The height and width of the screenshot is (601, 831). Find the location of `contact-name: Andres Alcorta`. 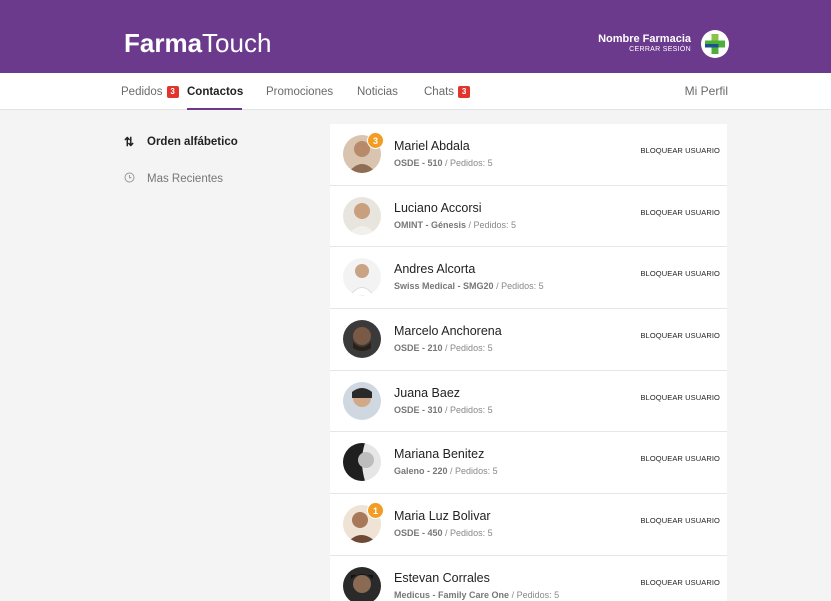

contact-name: Andres Alcorta is located at coordinates (435, 269).